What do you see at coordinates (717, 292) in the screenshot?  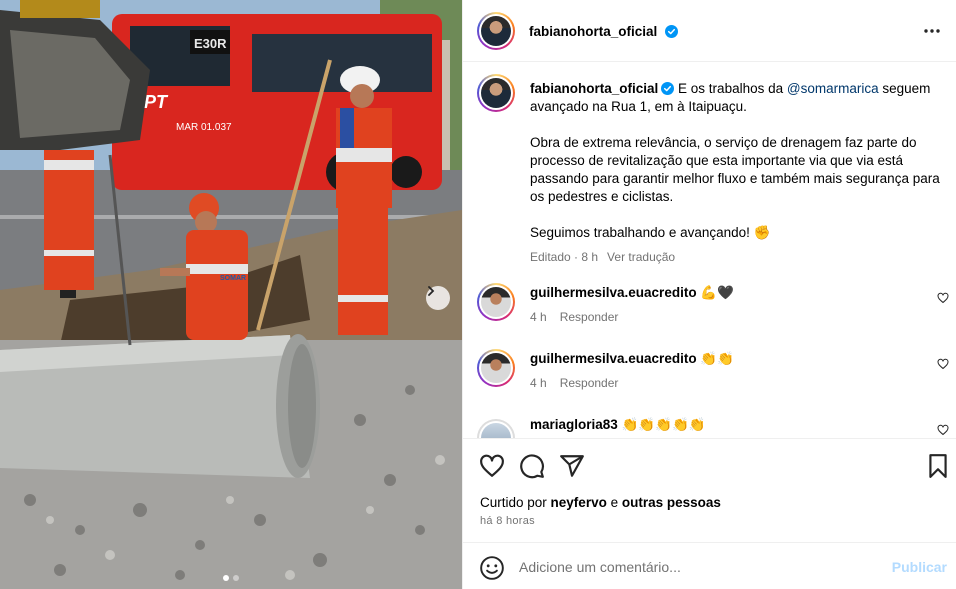 I see `comment-text: 💪🖤` at bounding box center [717, 292].